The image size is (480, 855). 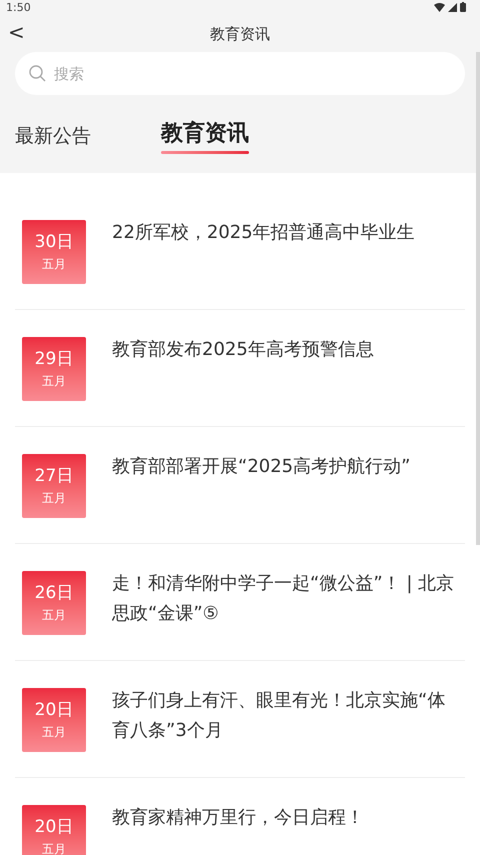 I want to click on article-title: 孩子们身上有汗、眼里有光！北京实施“体育八条”3个月, so click(x=288, y=718).